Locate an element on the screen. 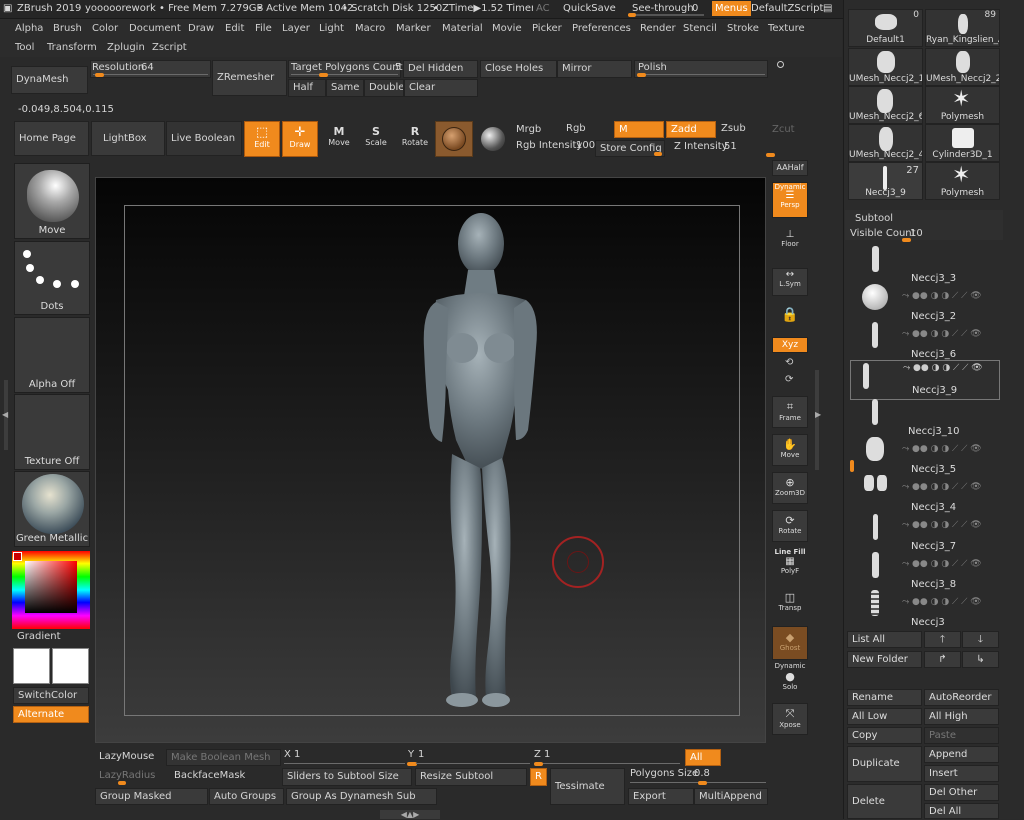 This screenshot has height=820, width=1024. resolution-slider: Resolution 64 is located at coordinates (150, 69).